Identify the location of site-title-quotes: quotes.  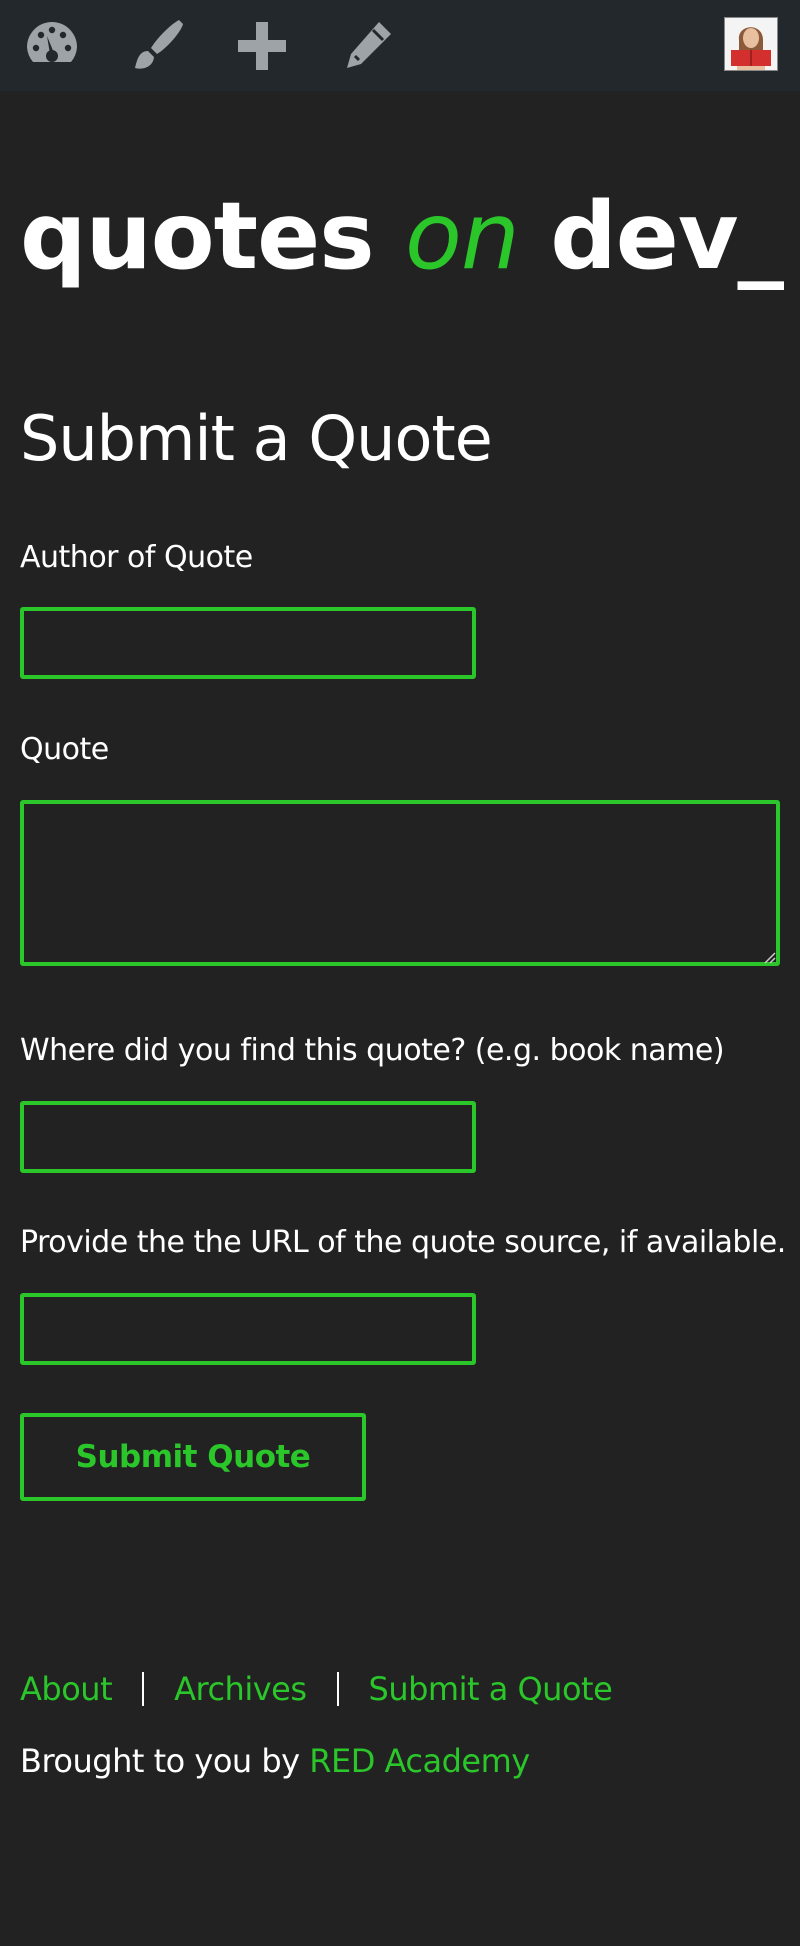
(197, 236).